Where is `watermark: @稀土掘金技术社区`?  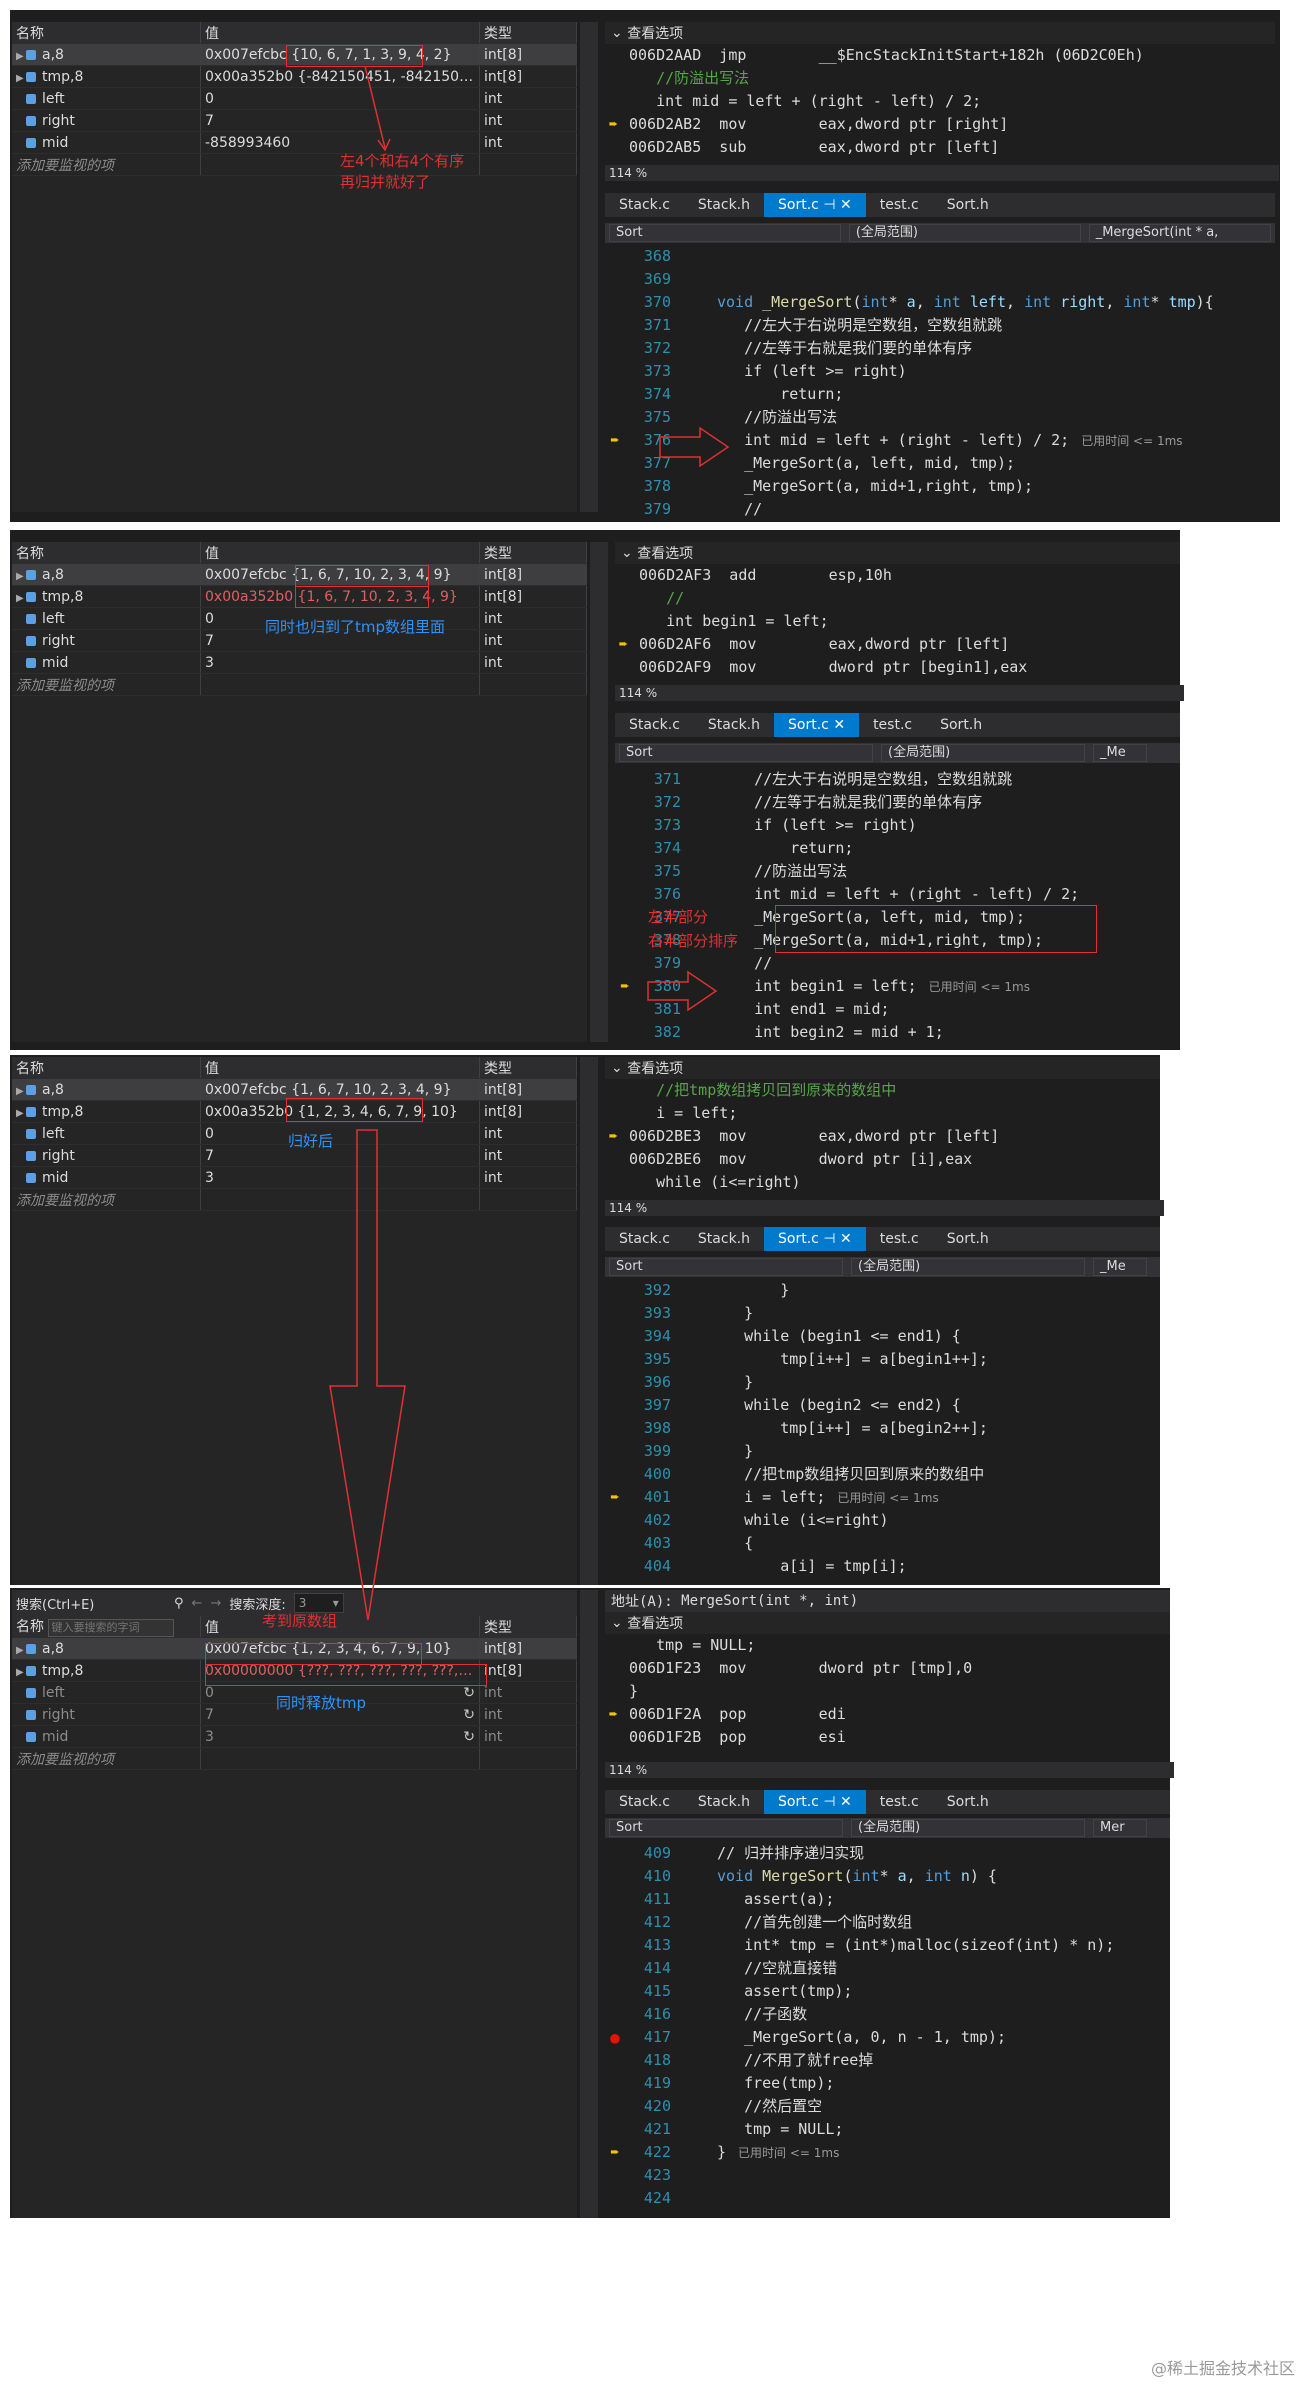
watermark: @稀土掘金技术社区 is located at coordinates (1222, 2368).